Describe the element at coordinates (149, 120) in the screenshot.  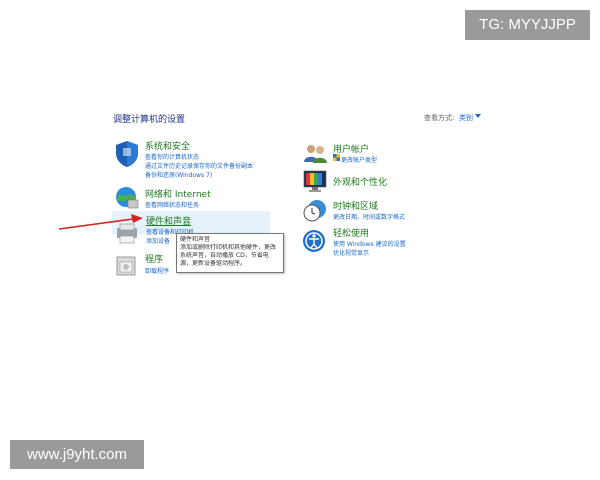
I see `page-title: 调整计算机的设置` at that location.